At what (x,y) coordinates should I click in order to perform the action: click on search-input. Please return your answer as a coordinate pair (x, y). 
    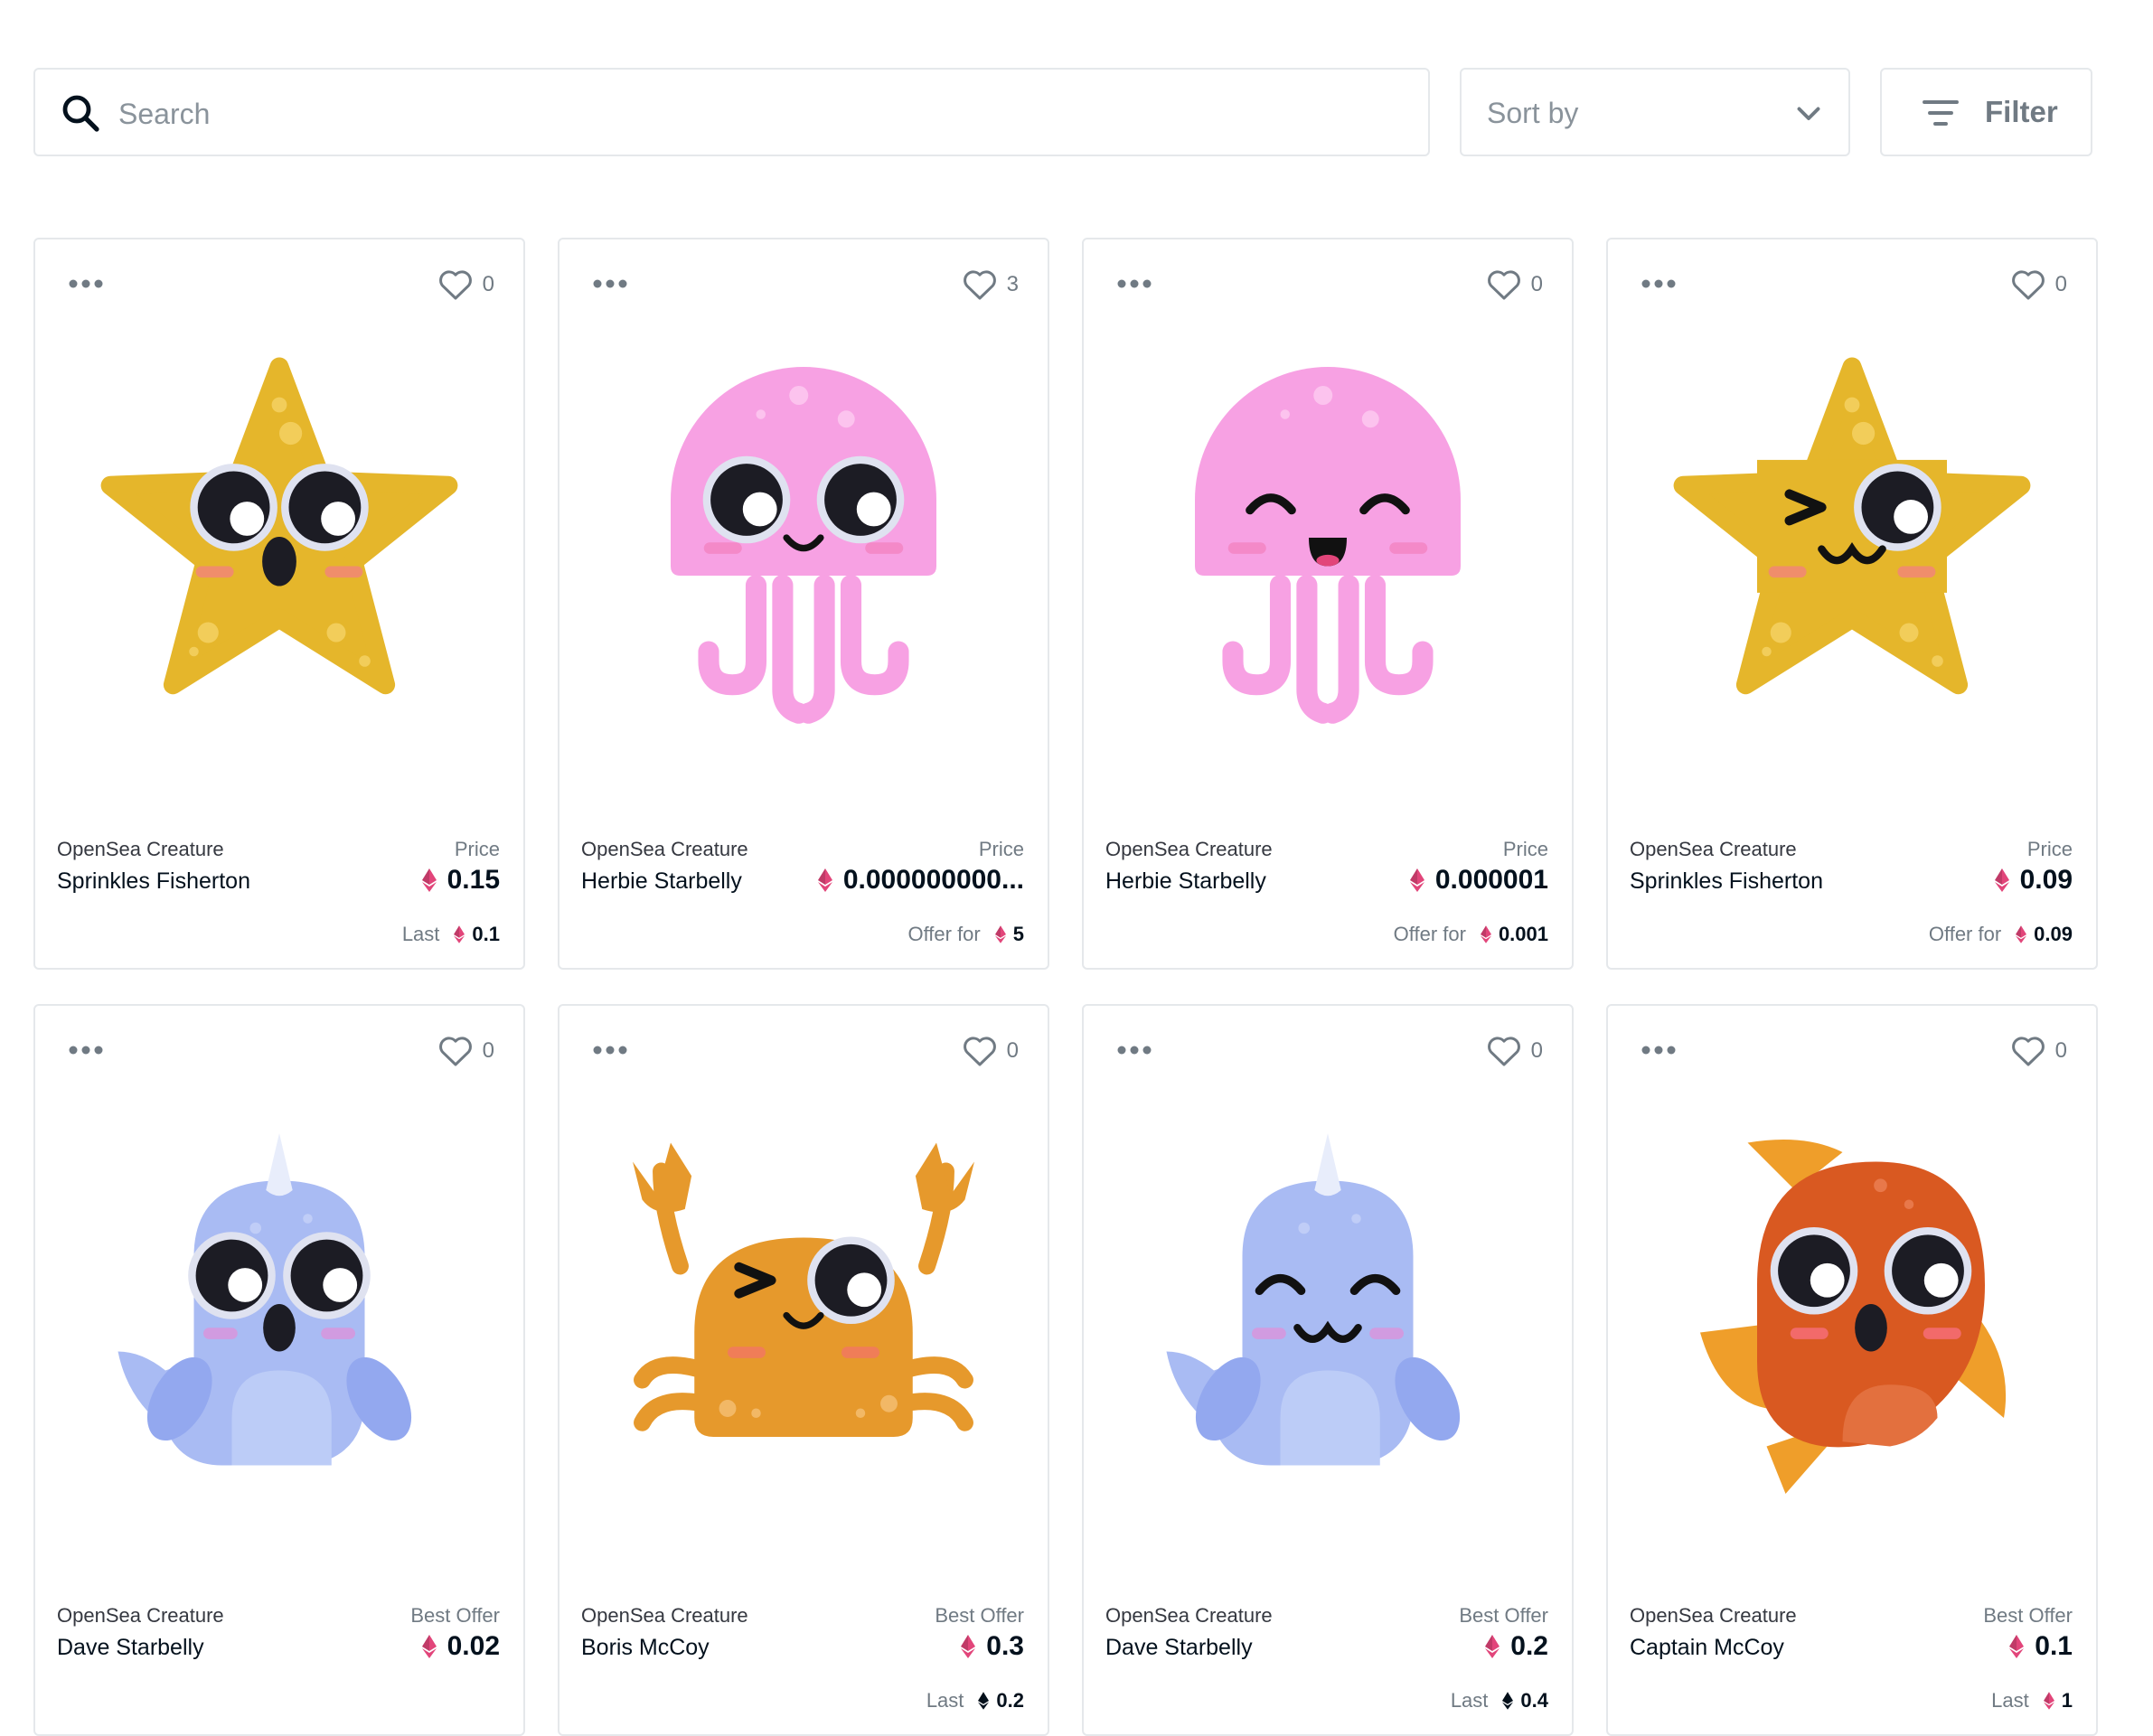
    Looking at the image, I should click on (751, 114).